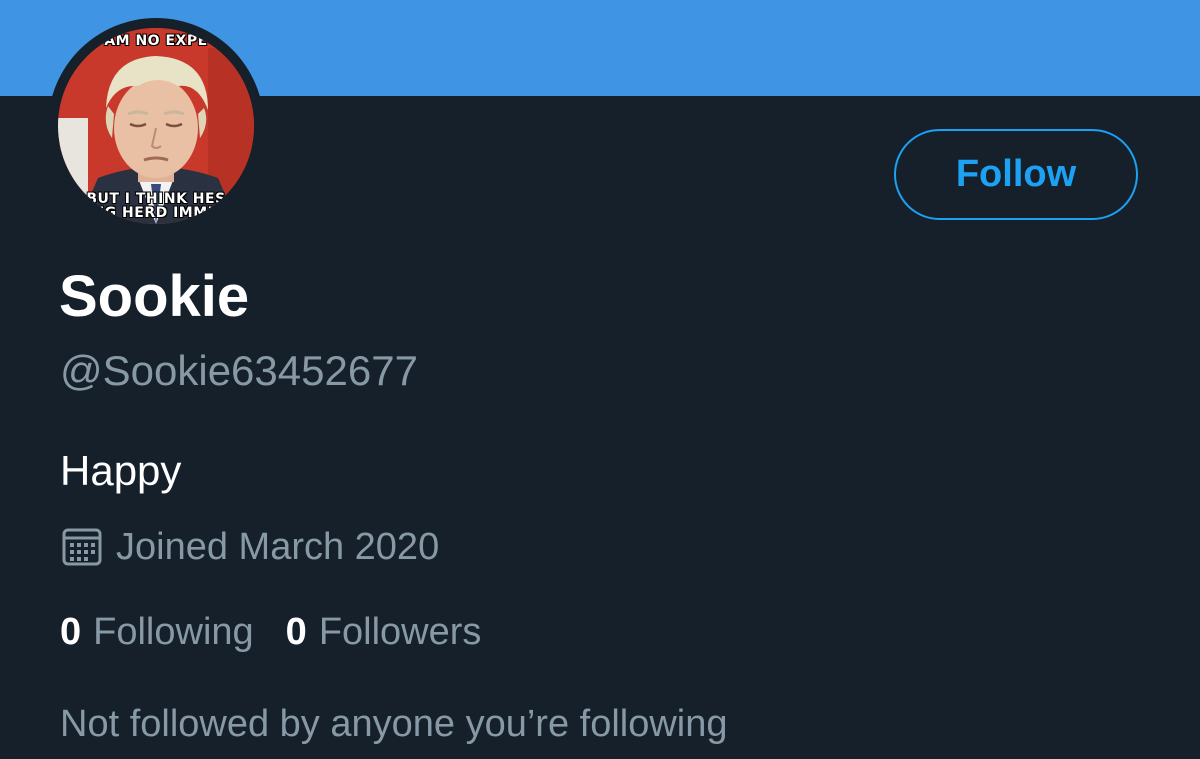  I want to click on meme-top-text: AM NO EXPE, so click(156, 41).